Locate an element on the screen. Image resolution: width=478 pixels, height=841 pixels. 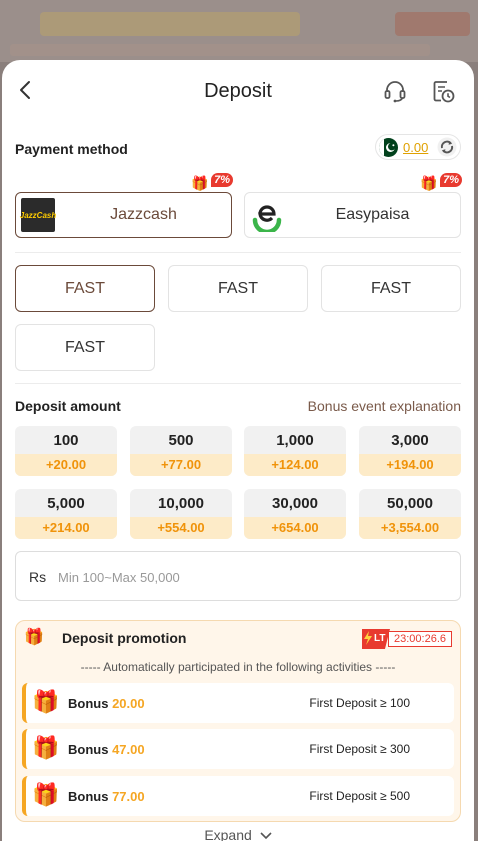
promotion-title: Deposit promotion is located at coordinates (124, 638).